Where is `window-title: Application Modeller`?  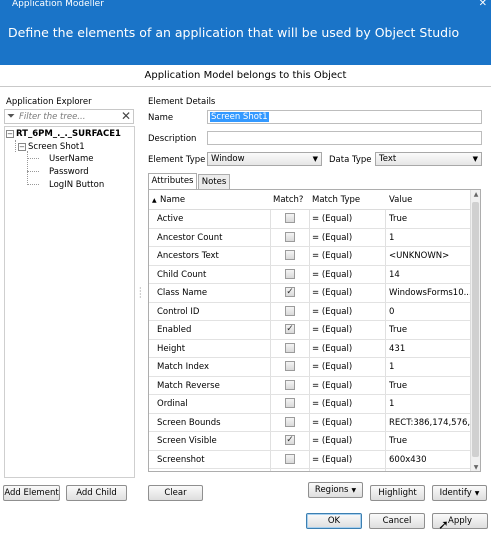
window-title: Application Modeller is located at coordinates (58, 4).